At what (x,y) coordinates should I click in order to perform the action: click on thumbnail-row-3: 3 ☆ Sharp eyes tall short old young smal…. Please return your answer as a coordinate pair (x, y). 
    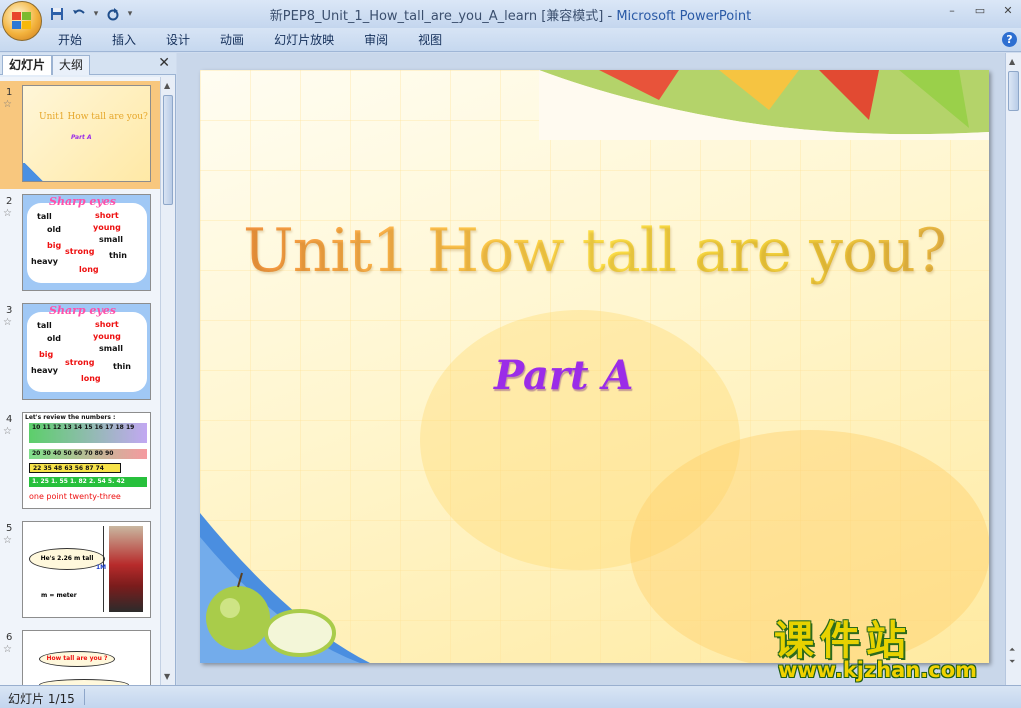
    Looking at the image, I should click on (80, 353).